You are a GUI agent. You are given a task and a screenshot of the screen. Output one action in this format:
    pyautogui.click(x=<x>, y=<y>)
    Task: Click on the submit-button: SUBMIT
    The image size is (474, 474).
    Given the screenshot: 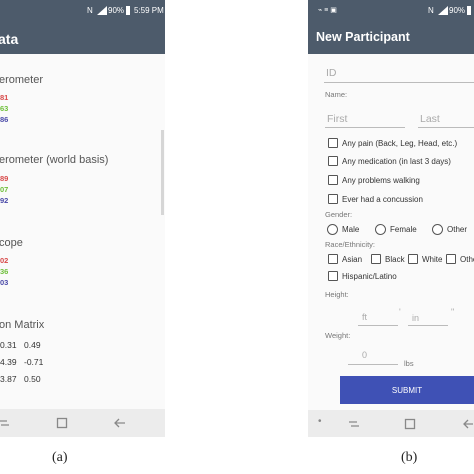 What is the action you would take?
    pyautogui.click(x=407, y=390)
    